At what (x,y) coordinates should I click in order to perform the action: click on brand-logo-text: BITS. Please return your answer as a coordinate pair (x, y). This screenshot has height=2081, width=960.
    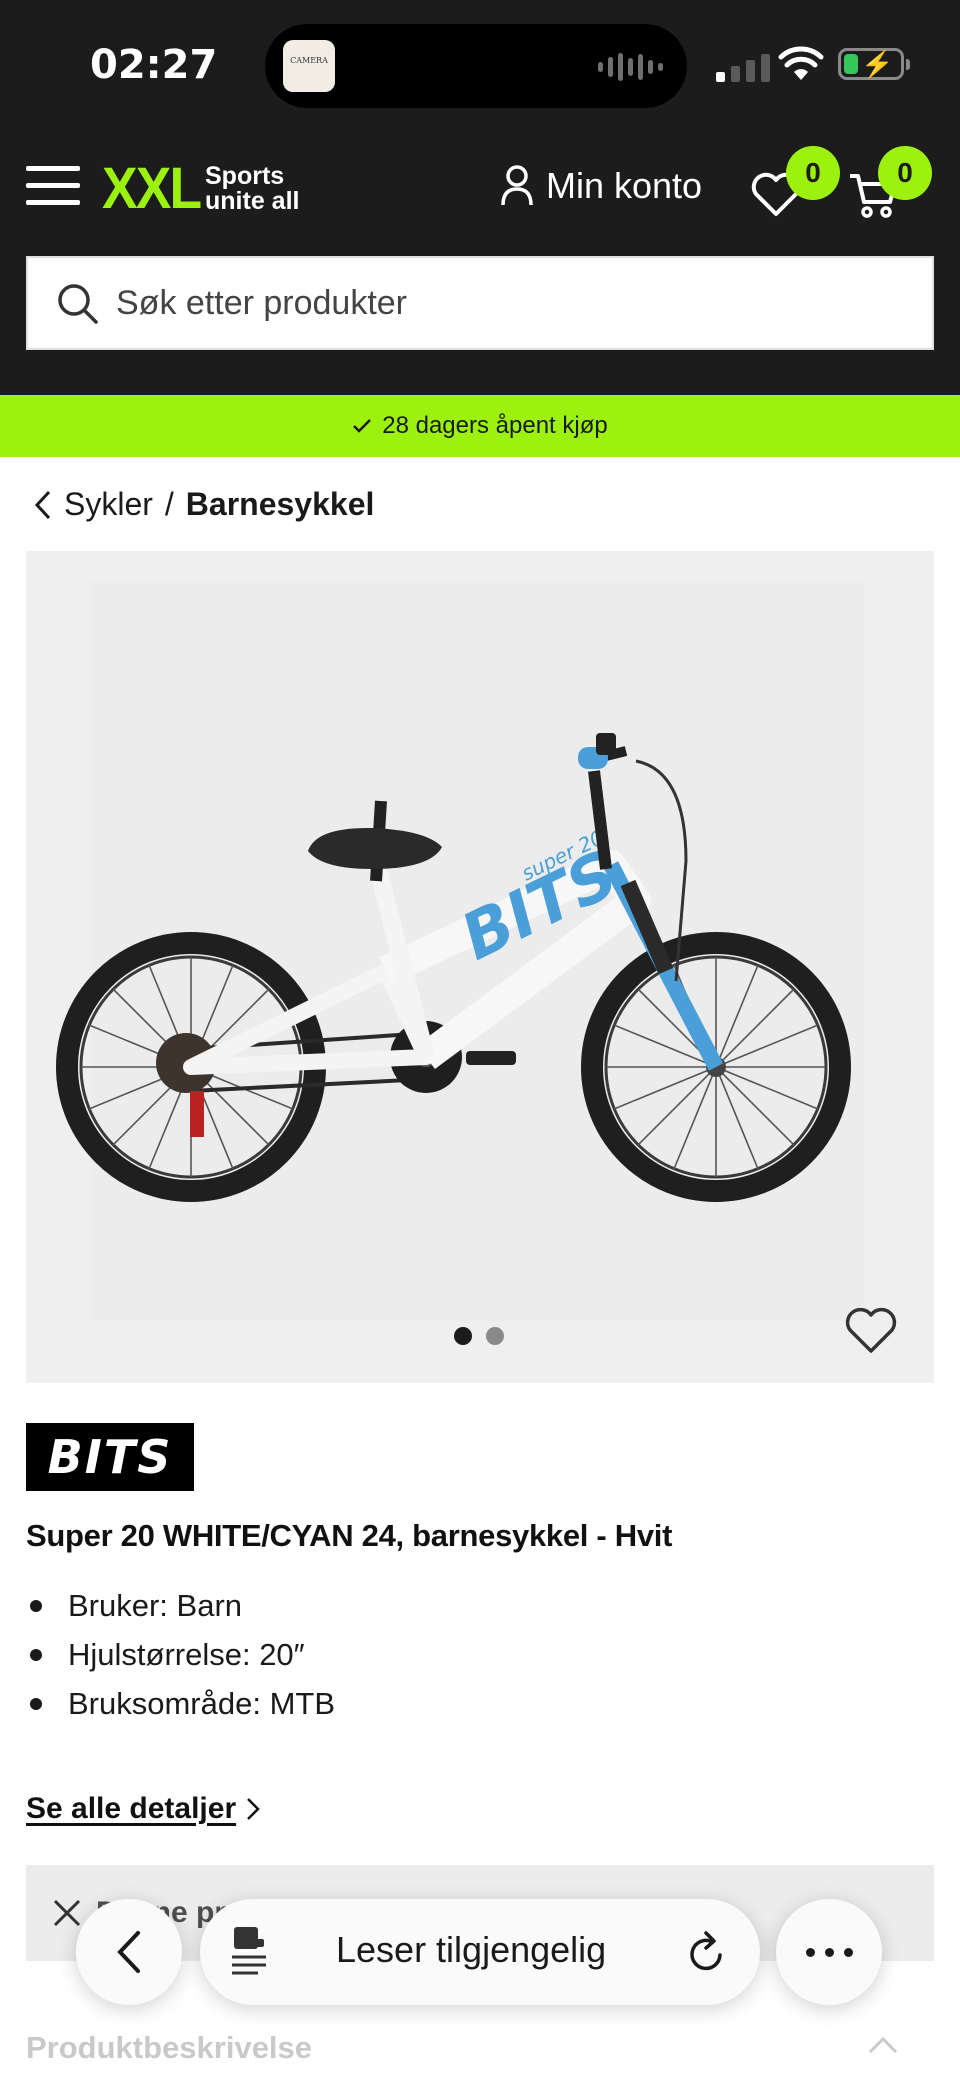
    Looking at the image, I should click on (110, 1457).